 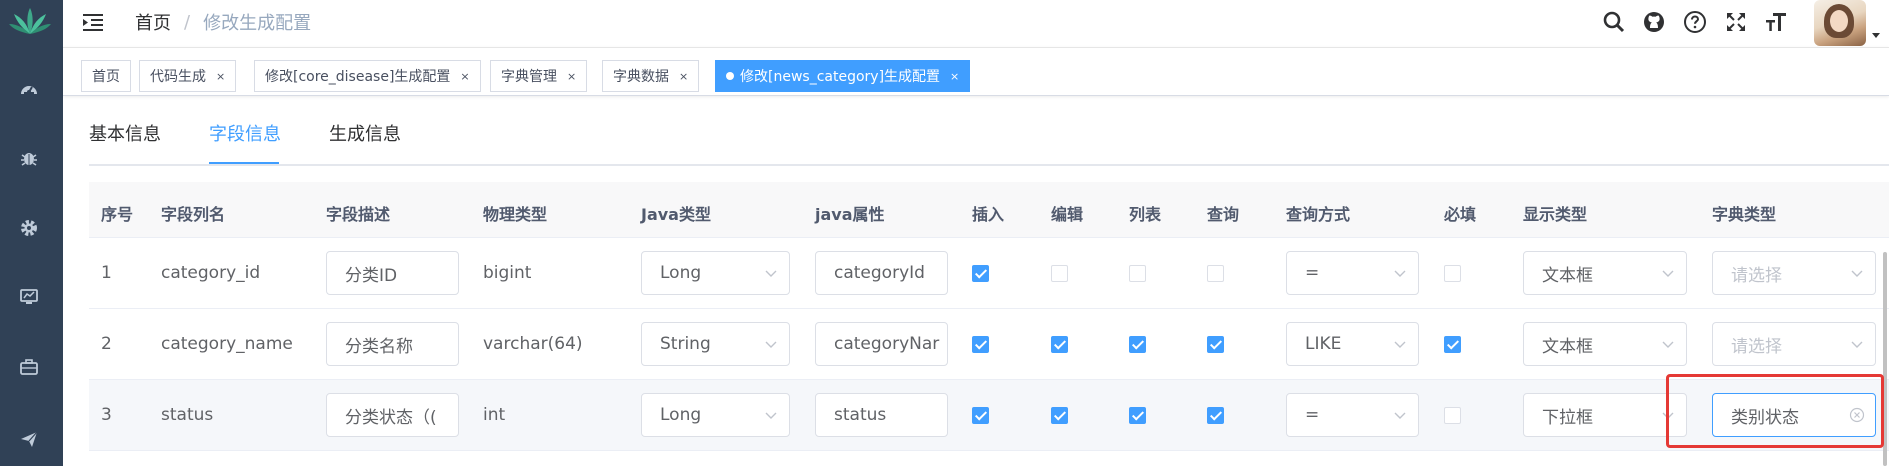 What do you see at coordinates (1352, 344) in the screenshot?
I see `query-type-select: LIKE` at bounding box center [1352, 344].